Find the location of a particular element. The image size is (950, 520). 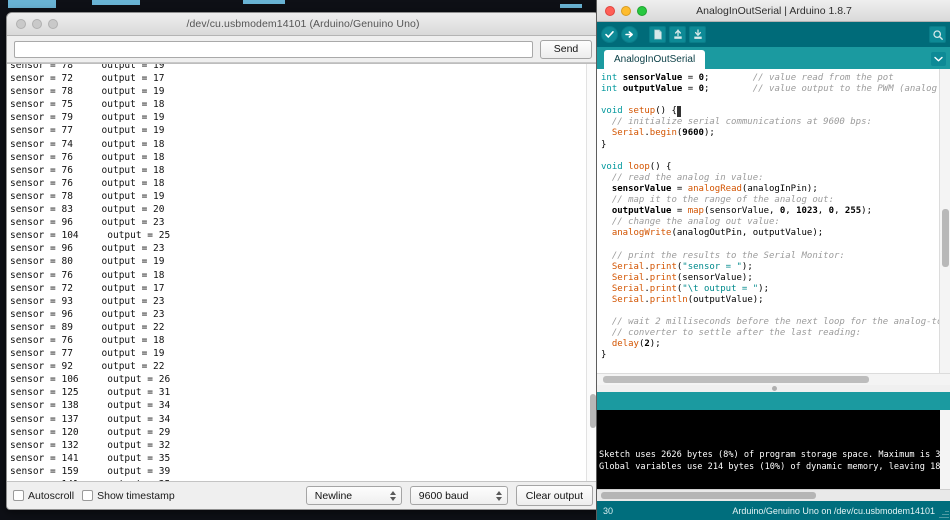

serial-sensor-value: sensor = 74 is located at coordinates (41, 144).